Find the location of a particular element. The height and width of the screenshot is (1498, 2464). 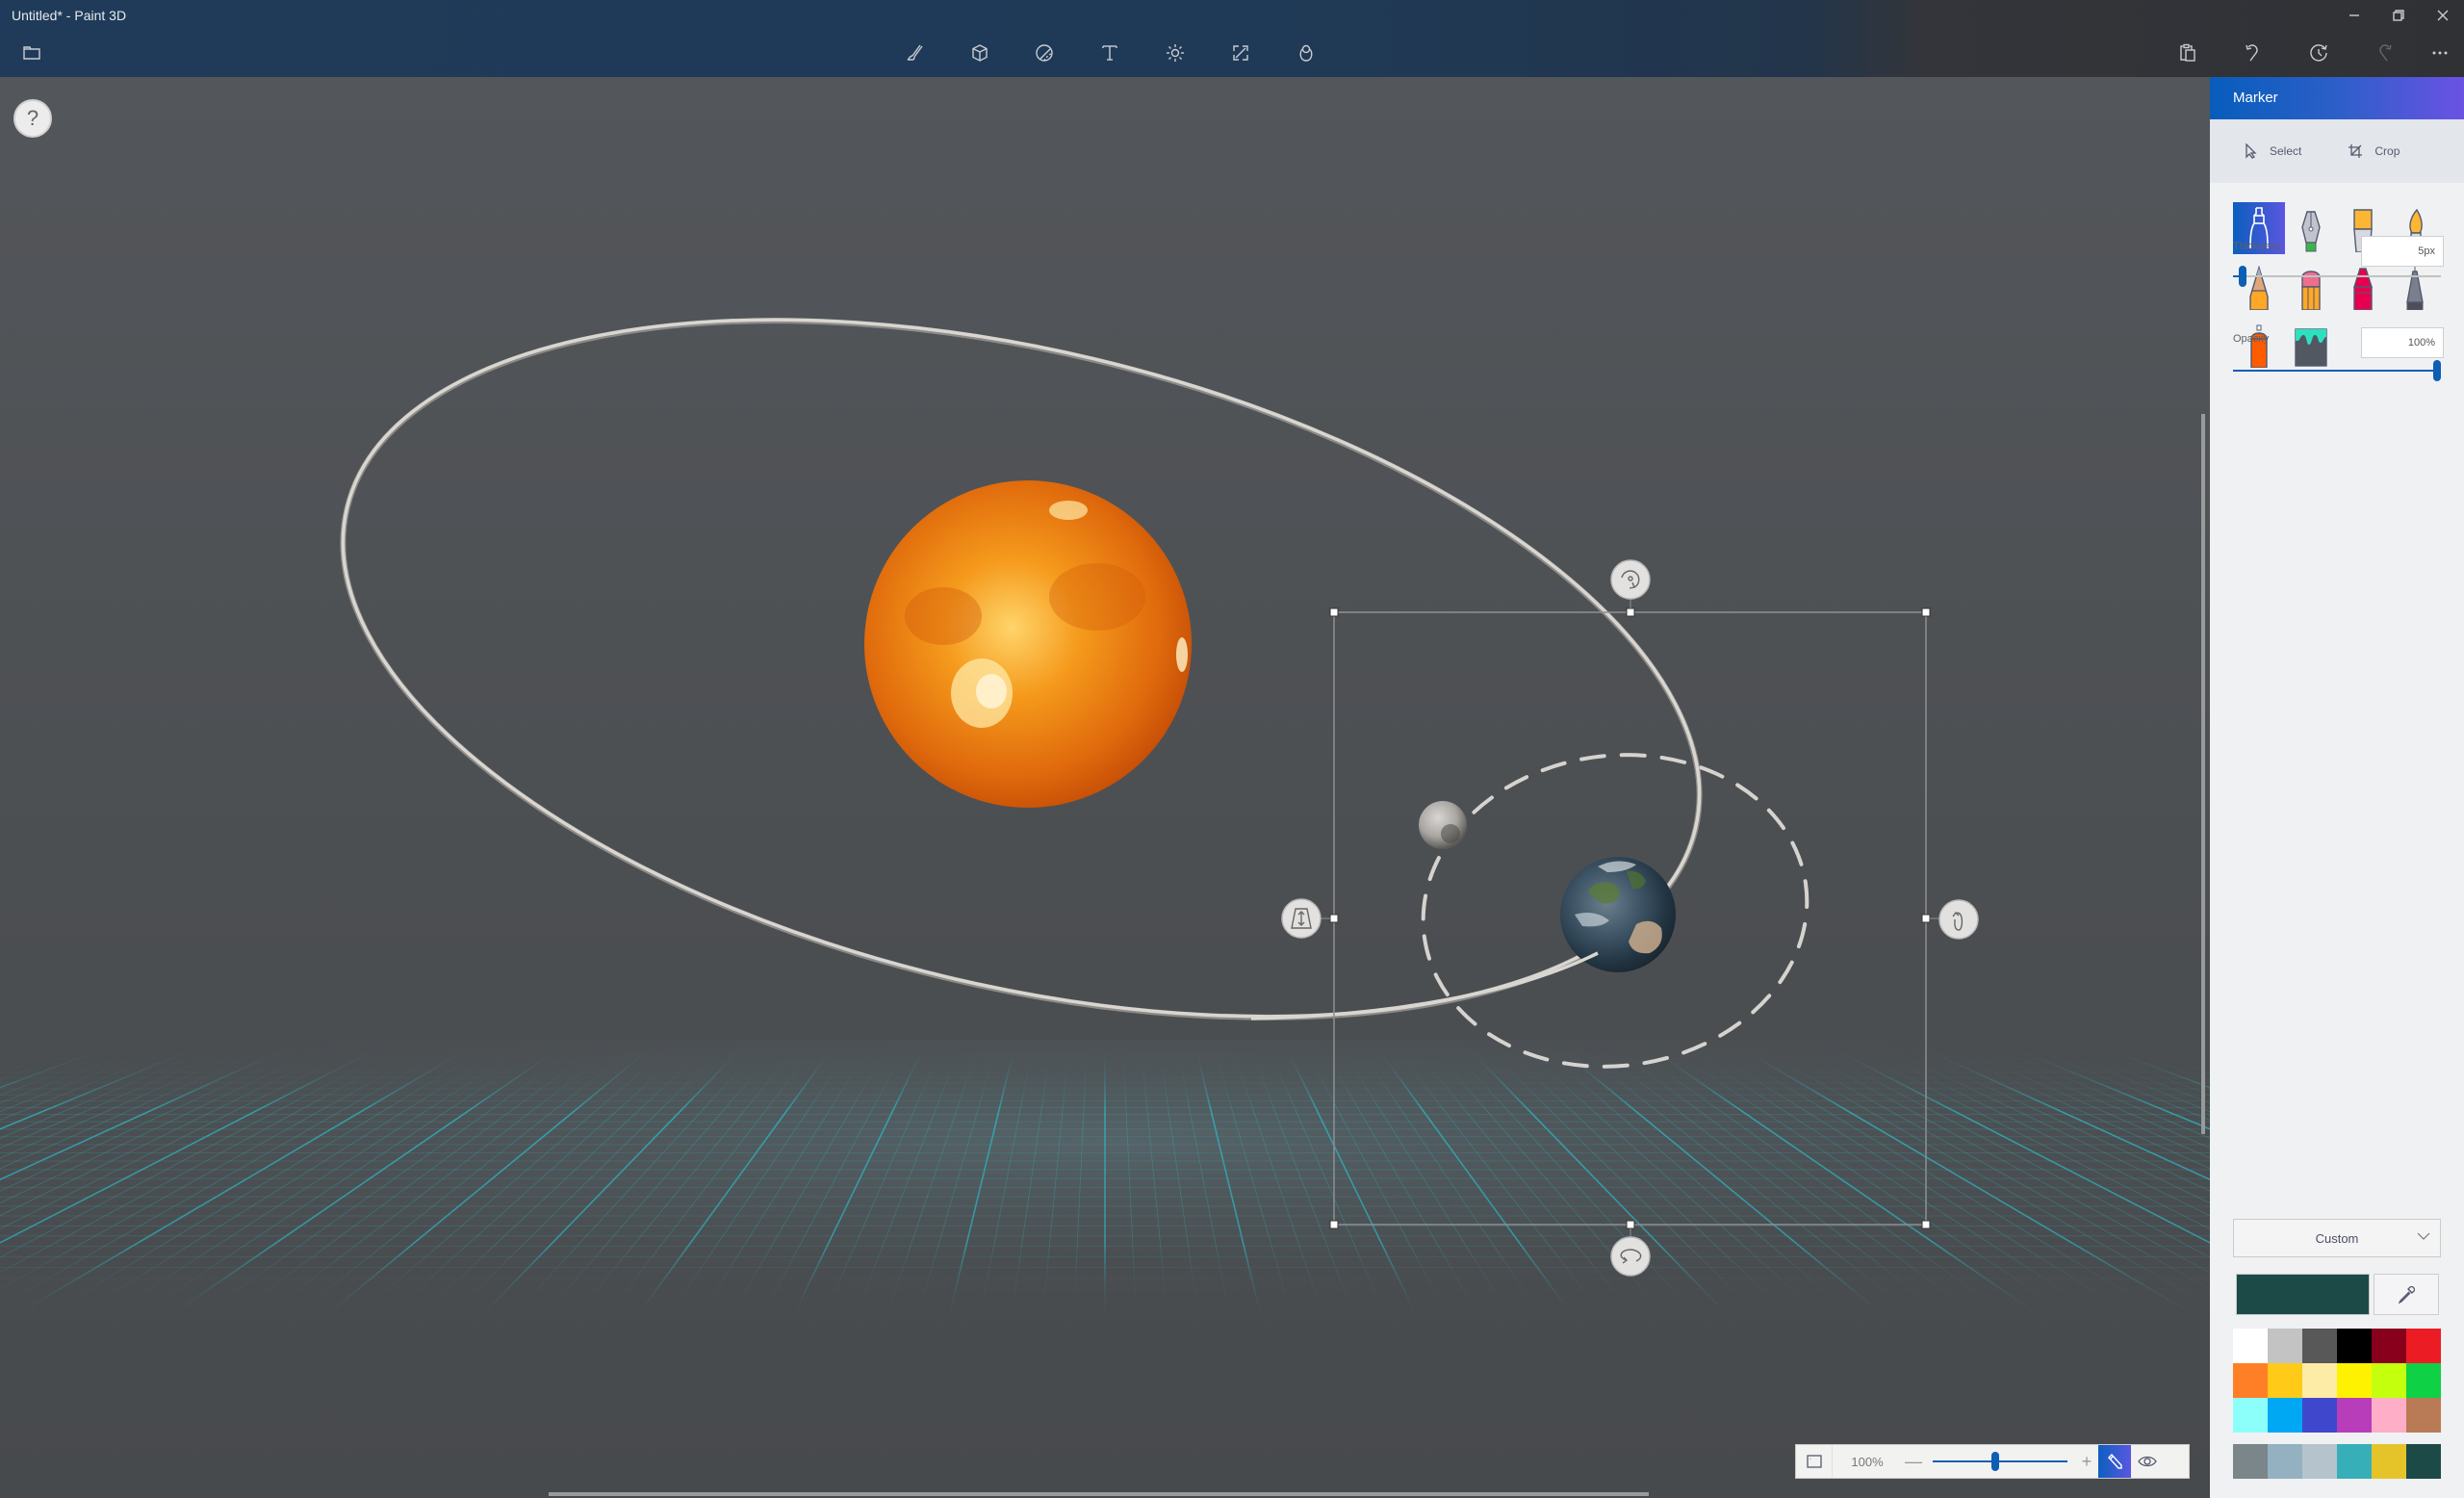

crop-button: Crop is located at coordinates (2374, 151).